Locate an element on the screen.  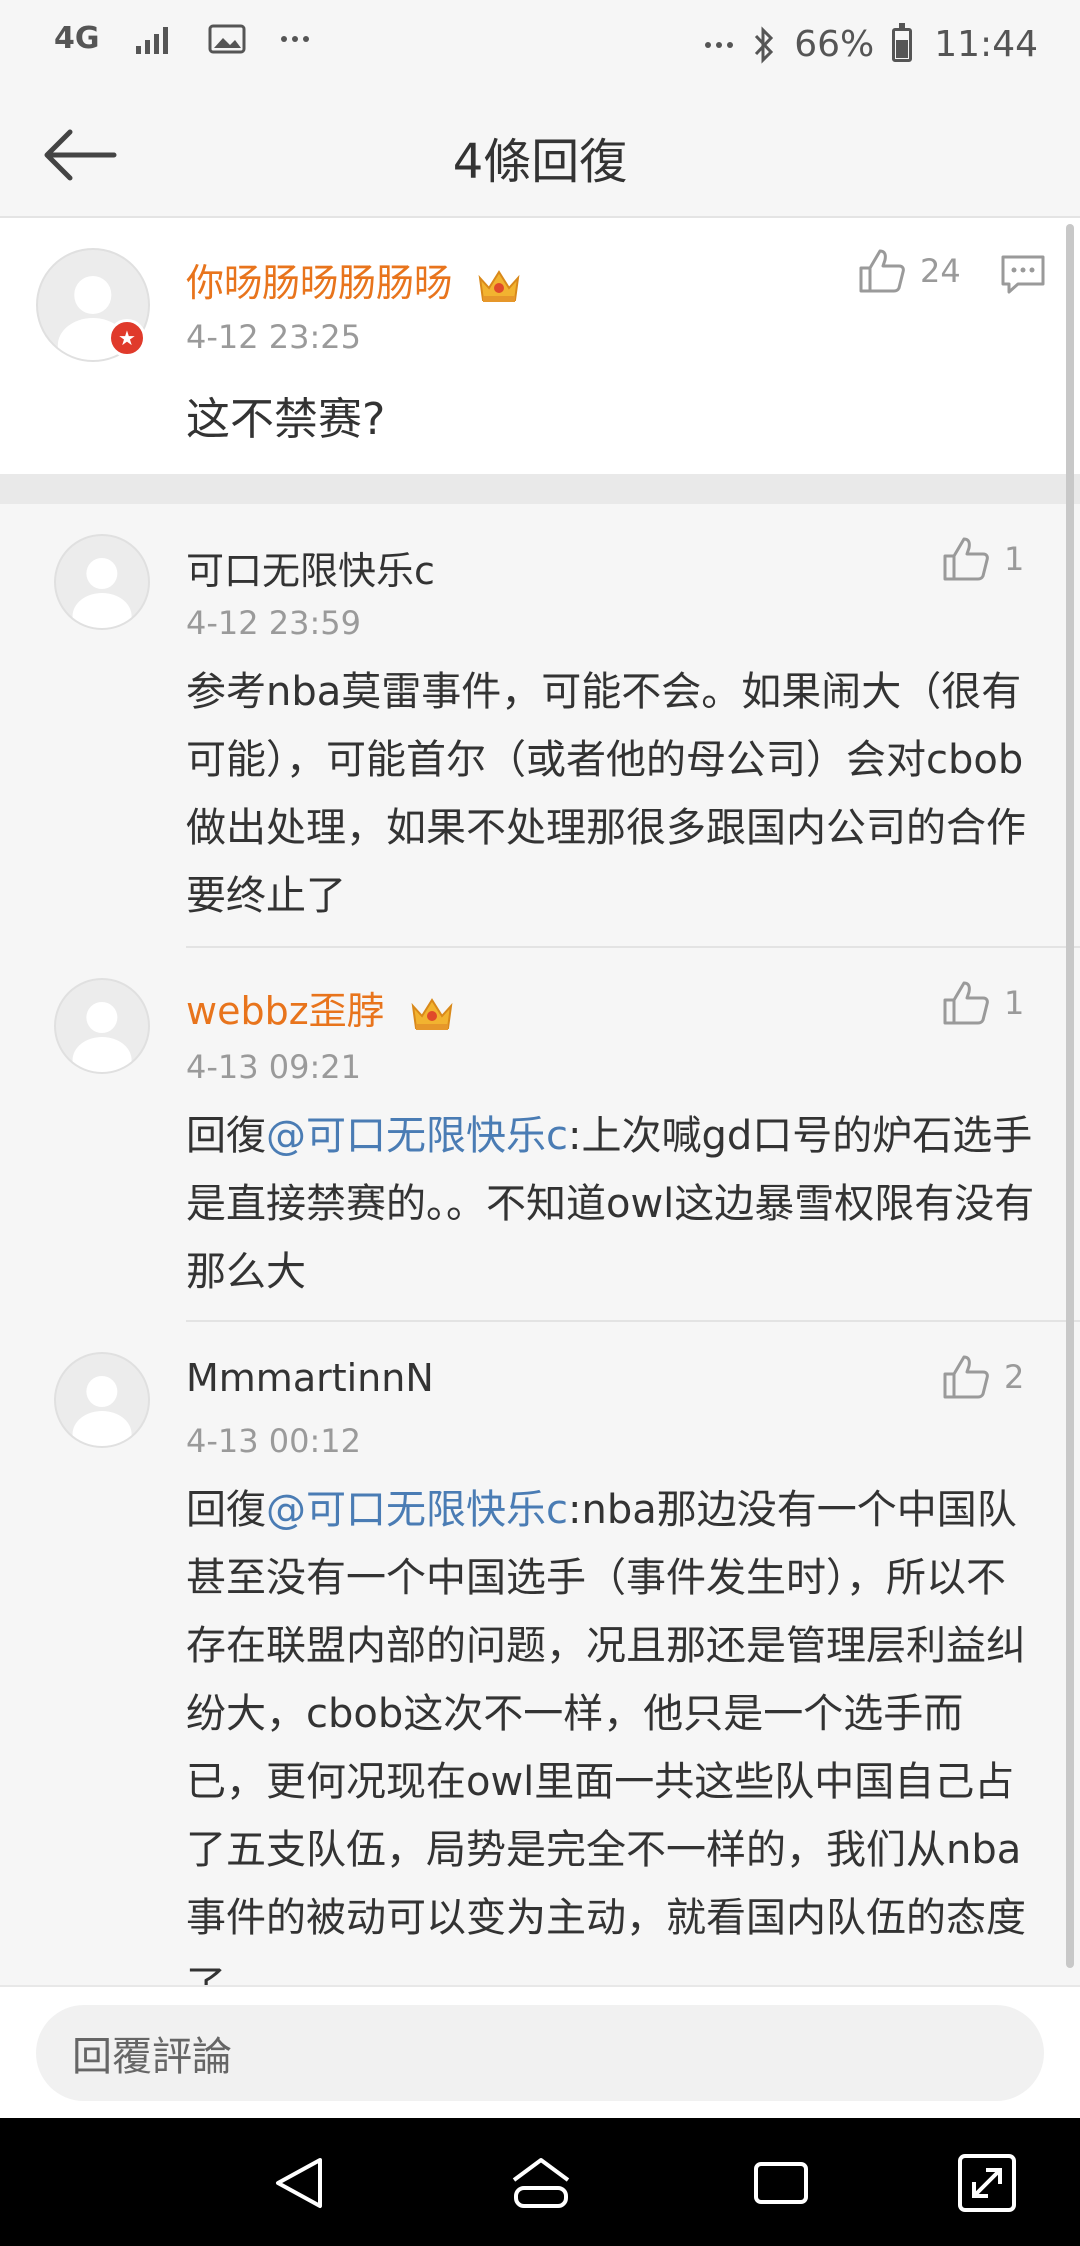
image-icon is located at coordinates (226, 39).